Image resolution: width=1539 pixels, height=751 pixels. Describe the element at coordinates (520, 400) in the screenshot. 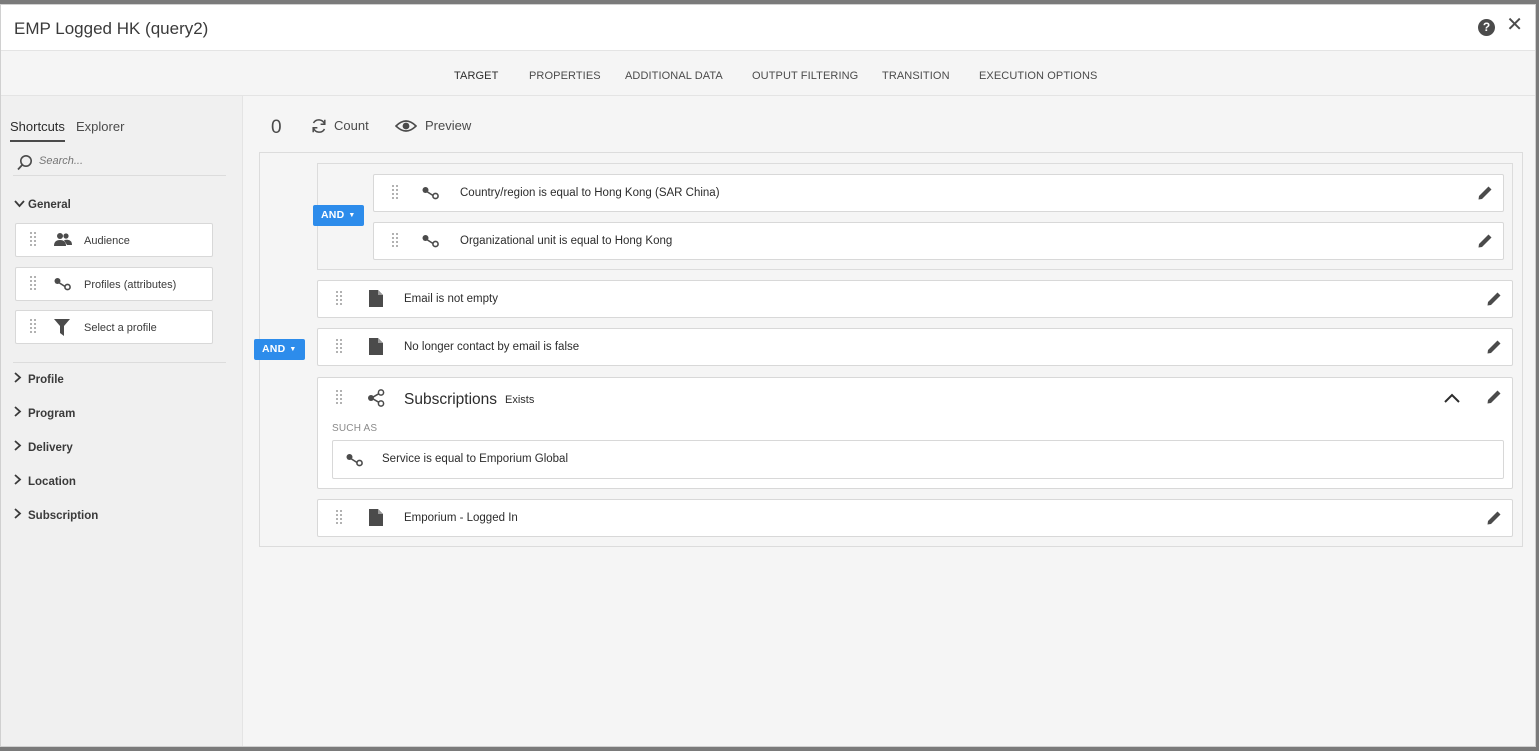

I see `subscriptions-qualifier: Exists` at that location.